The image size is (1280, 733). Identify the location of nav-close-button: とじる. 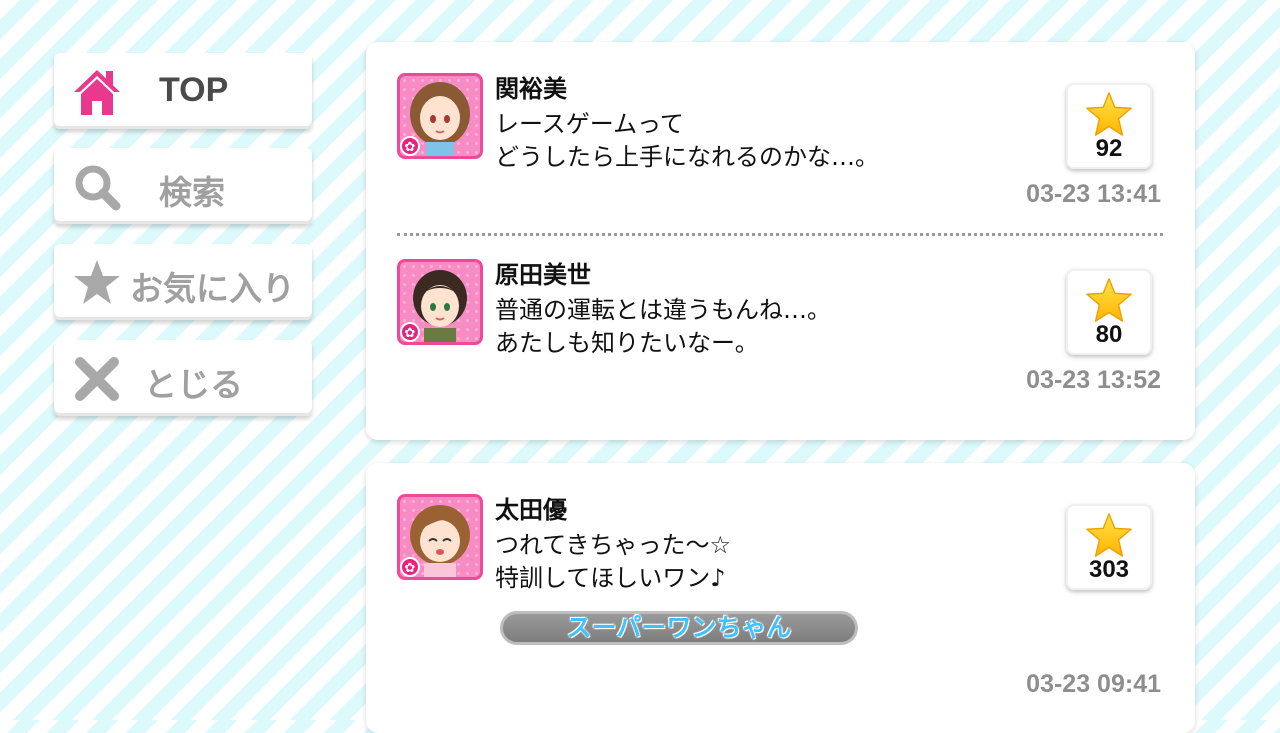
(183, 378).